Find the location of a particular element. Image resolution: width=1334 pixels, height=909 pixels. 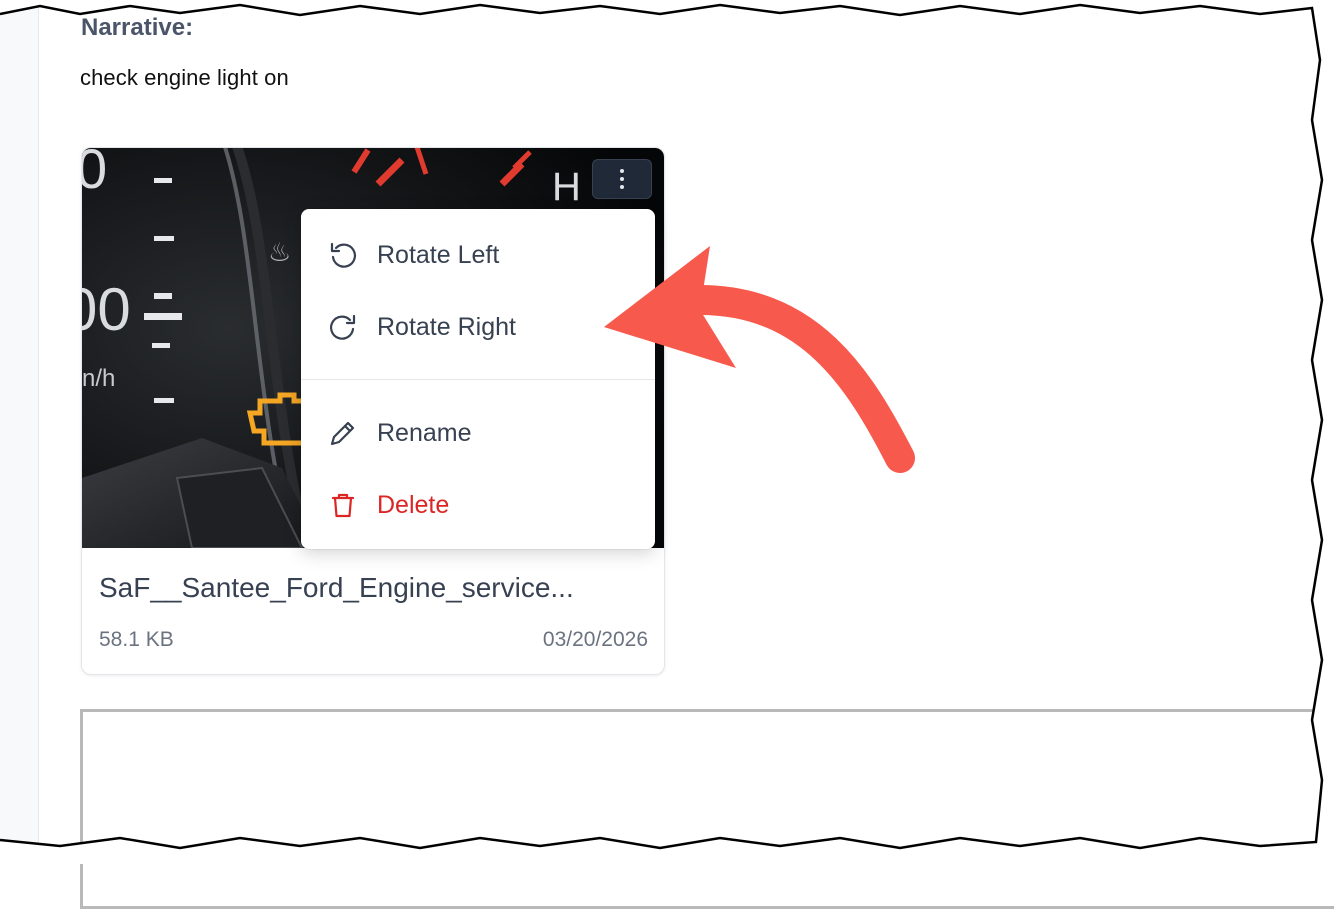

narrative-label: Narrative: is located at coordinates (137, 27).